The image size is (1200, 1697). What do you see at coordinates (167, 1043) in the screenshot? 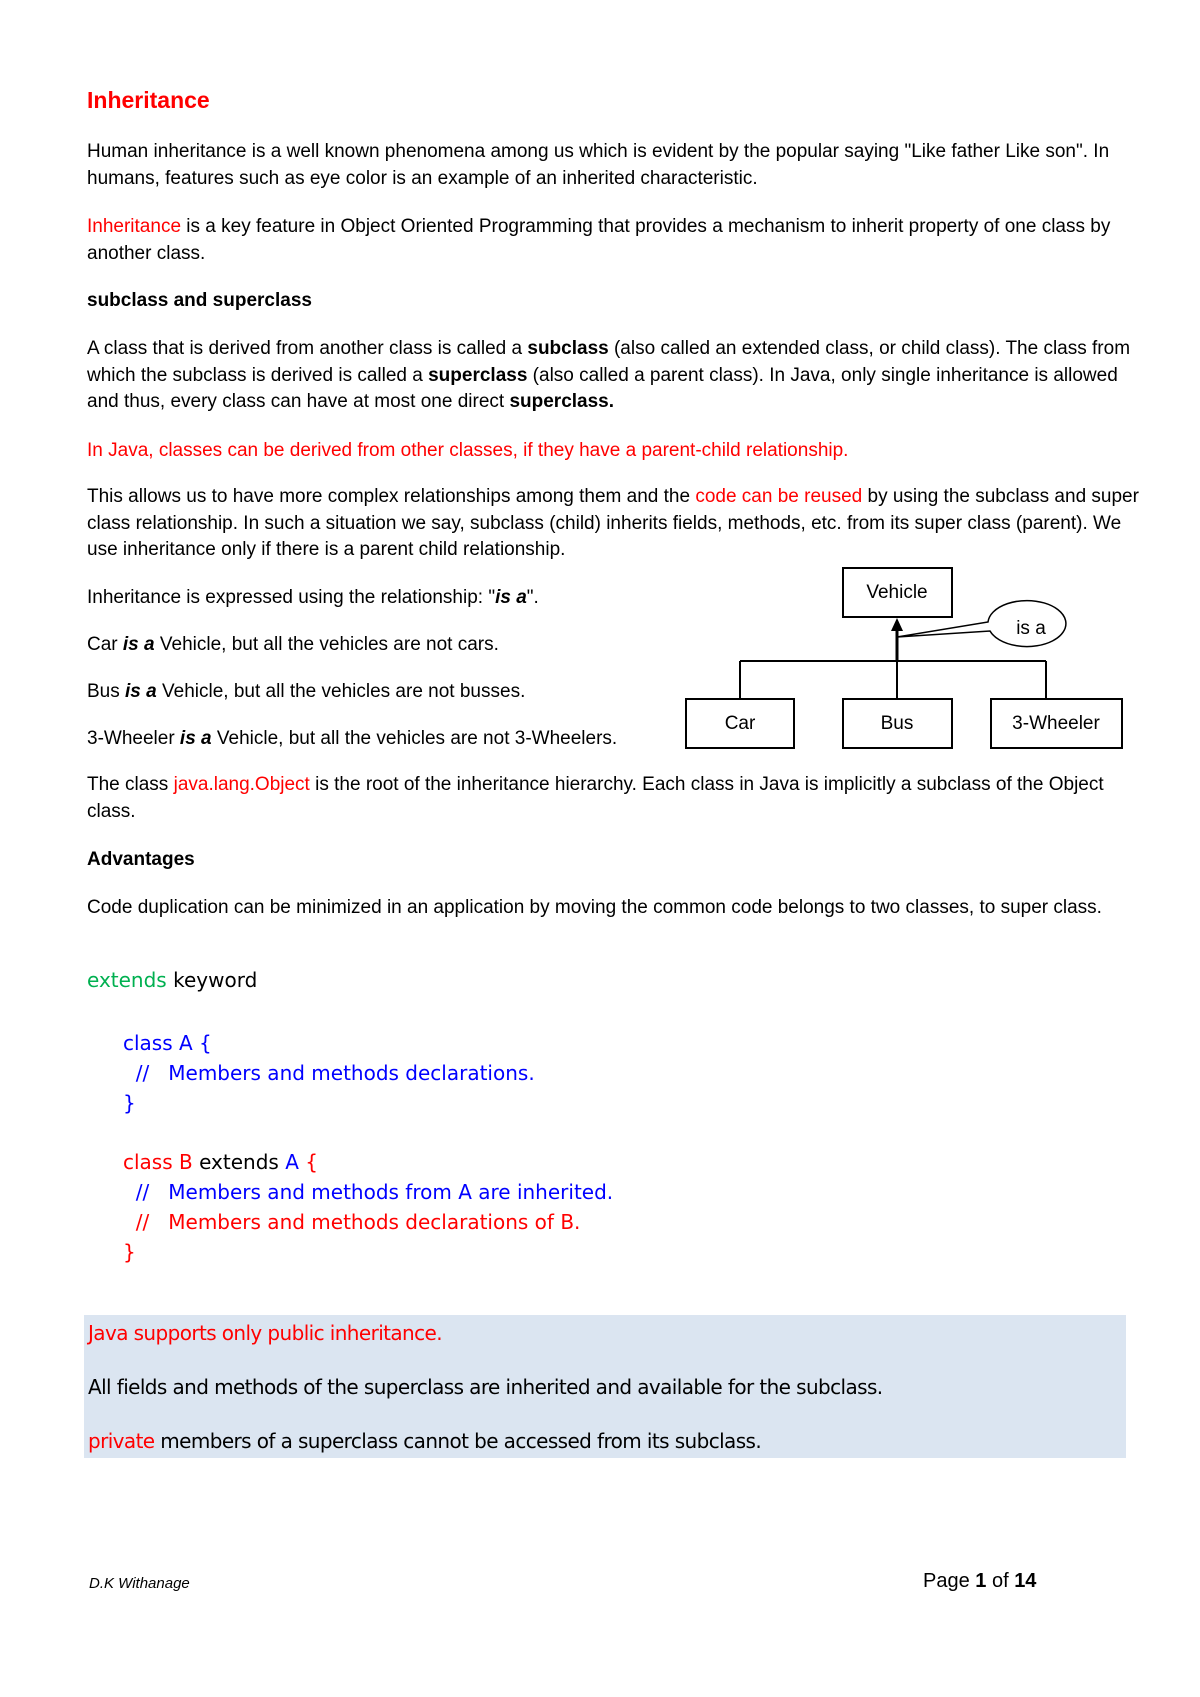
I see `code-line-class-a: class A {` at bounding box center [167, 1043].